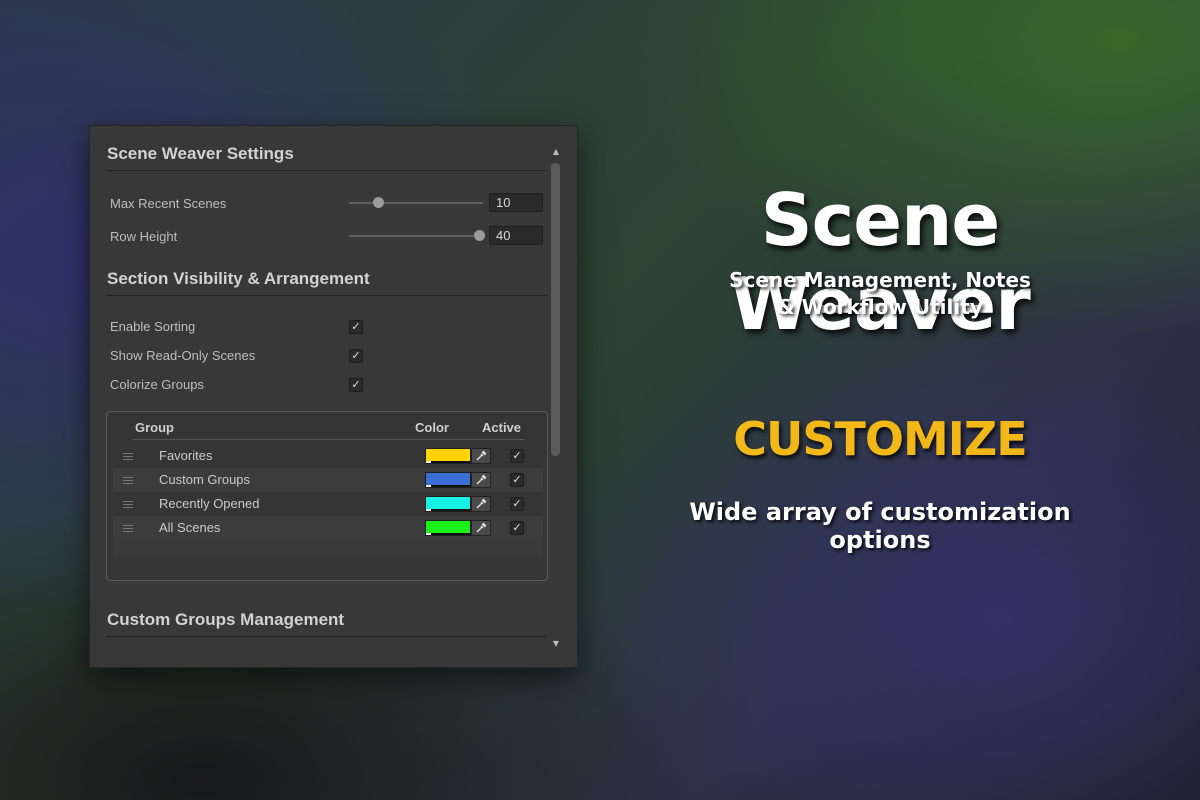  What do you see at coordinates (327, 282) in the screenshot?
I see `visibility-section-header: Section Visibility & Arrangement` at bounding box center [327, 282].